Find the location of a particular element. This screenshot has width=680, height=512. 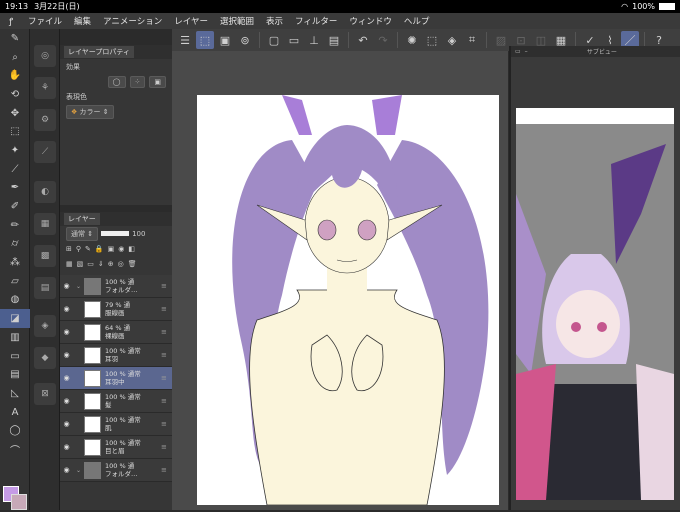

zoom-icon: ⌕ is located at coordinates (15, 57).